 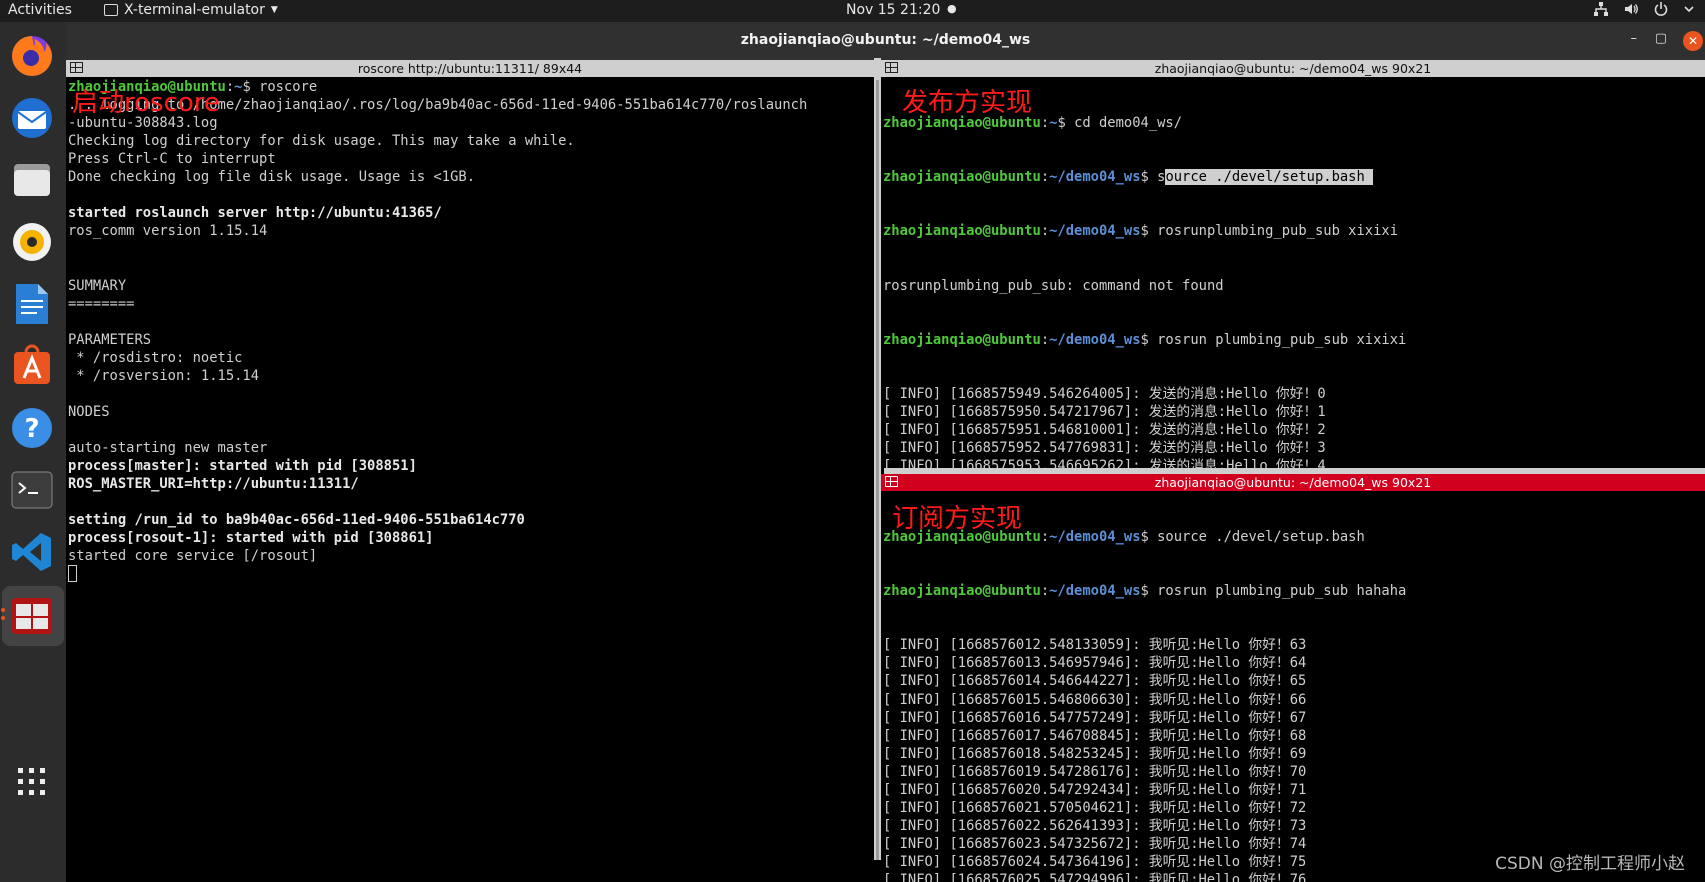 I want to click on terminal-cursor, so click(x=72, y=574).